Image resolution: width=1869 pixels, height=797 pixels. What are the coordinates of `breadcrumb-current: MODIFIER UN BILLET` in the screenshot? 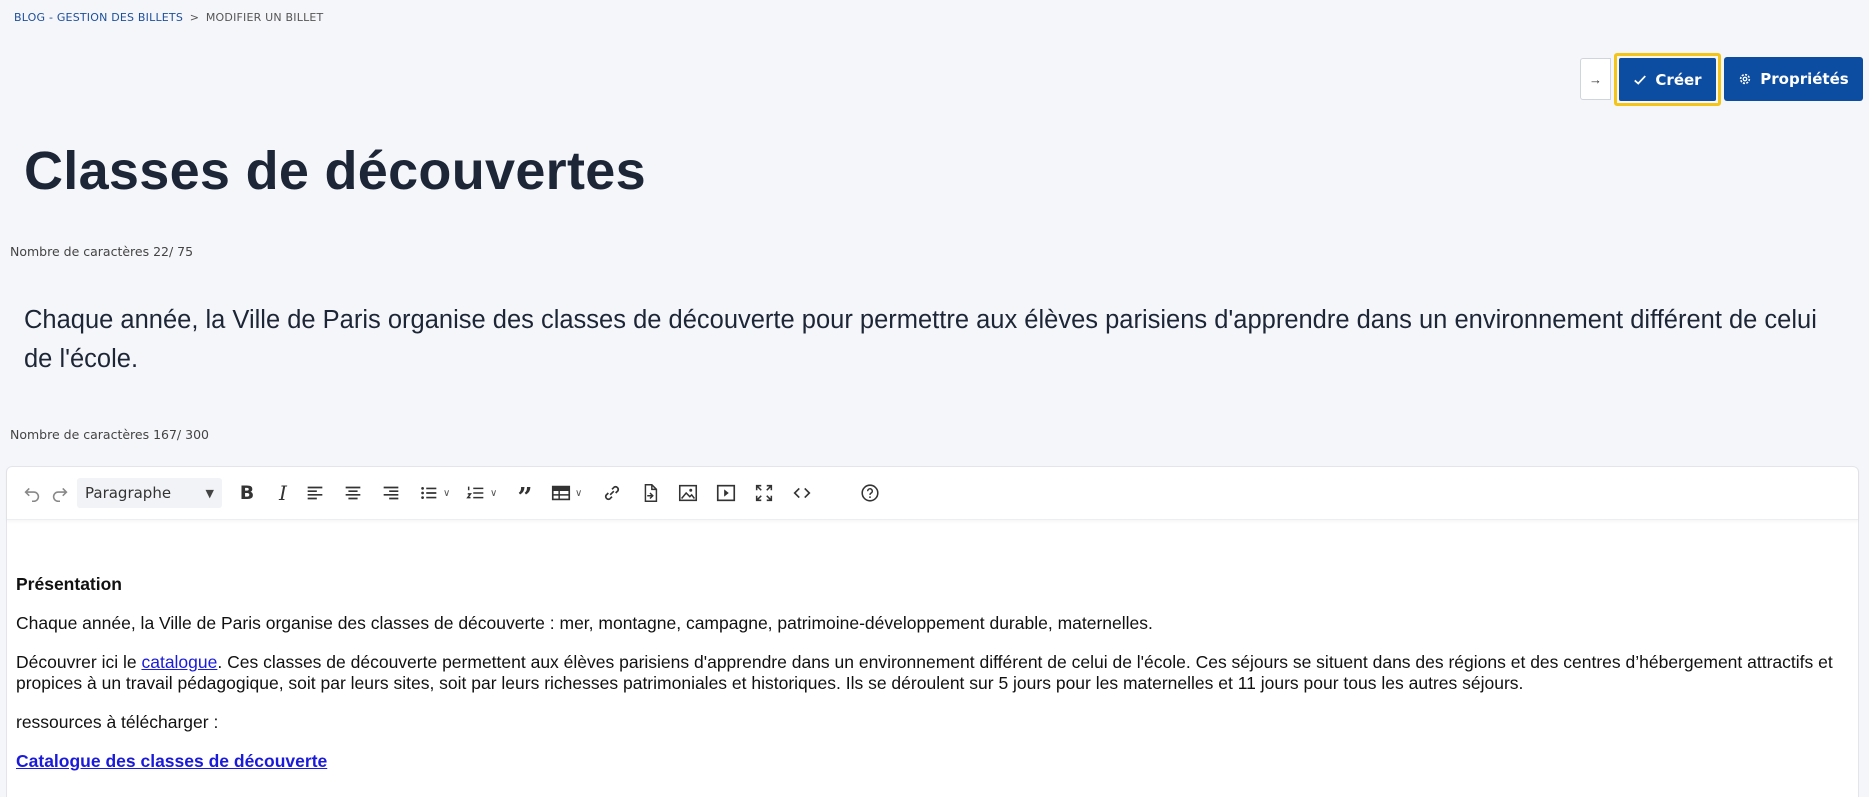 It's located at (264, 17).